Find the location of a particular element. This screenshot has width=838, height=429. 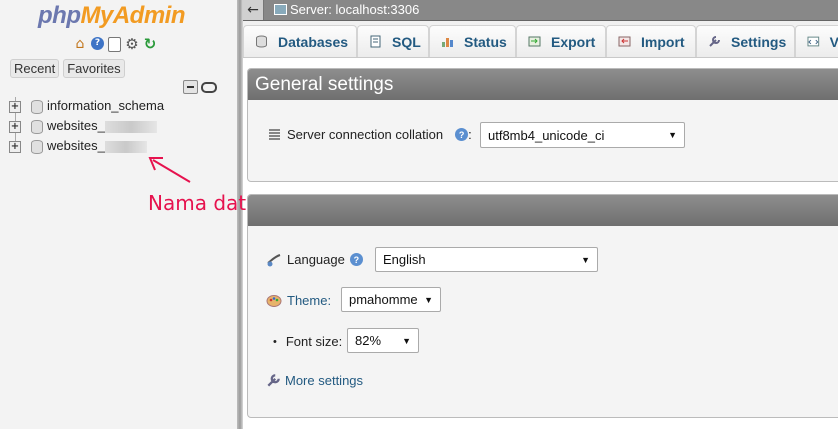

language-label: Language is located at coordinates (316, 259).